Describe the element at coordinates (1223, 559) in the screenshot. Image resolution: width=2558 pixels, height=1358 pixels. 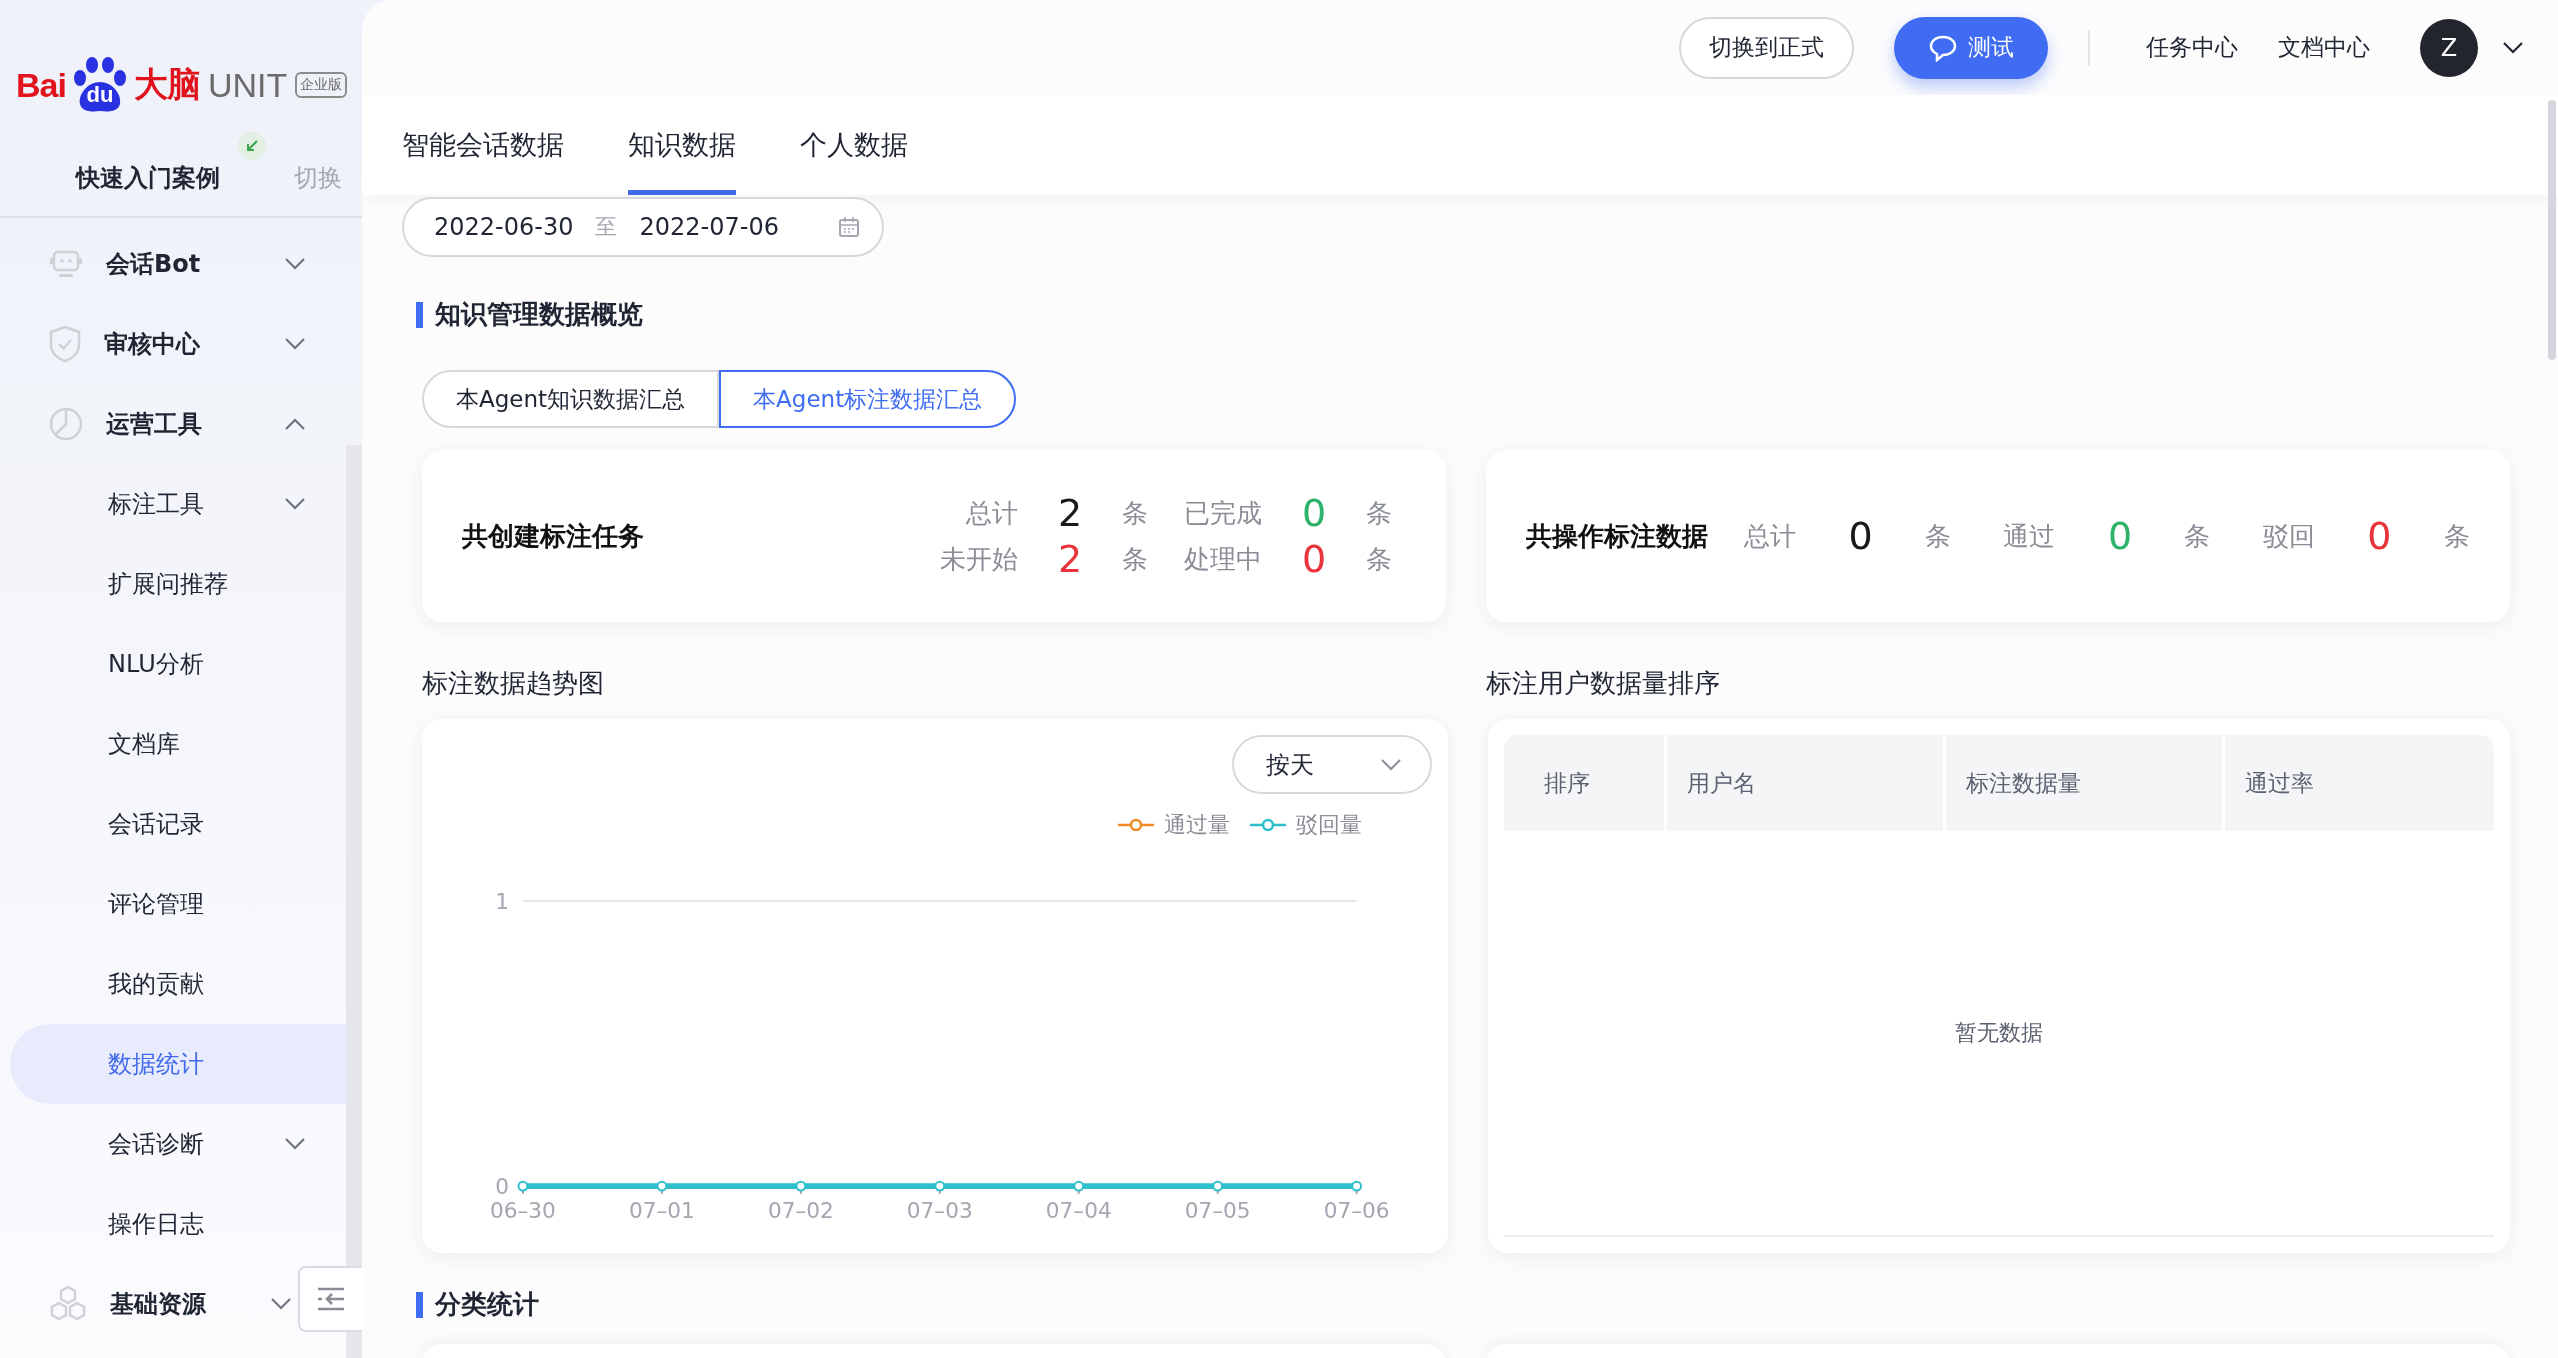
I see `stat-label: 处理中` at that location.